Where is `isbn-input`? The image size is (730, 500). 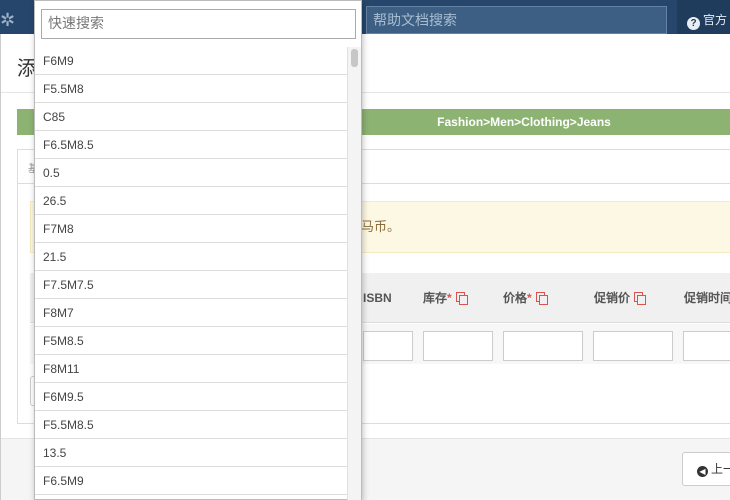
isbn-input is located at coordinates (388, 346).